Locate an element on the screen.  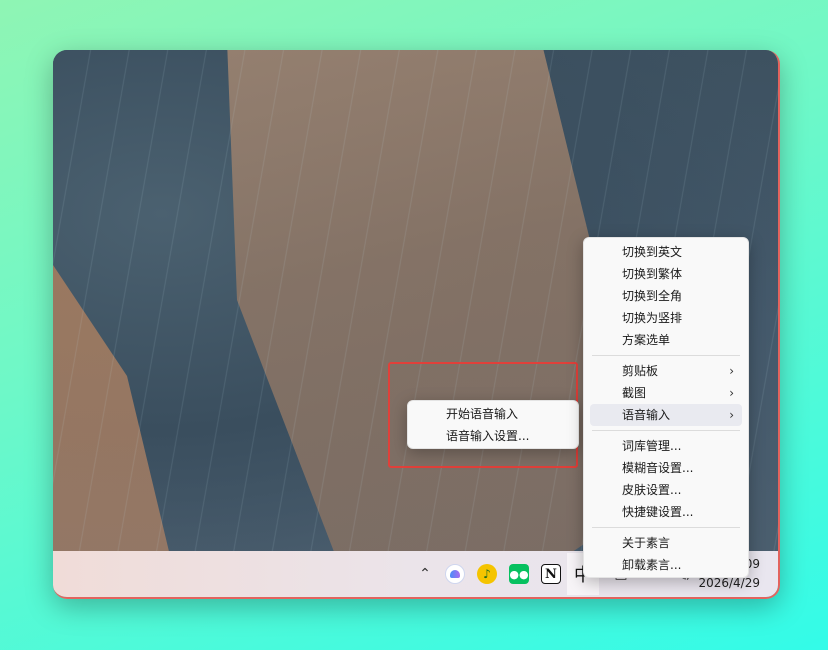
menu-item-start-voice-input: 开始语音输入 is located at coordinates (493, 414).